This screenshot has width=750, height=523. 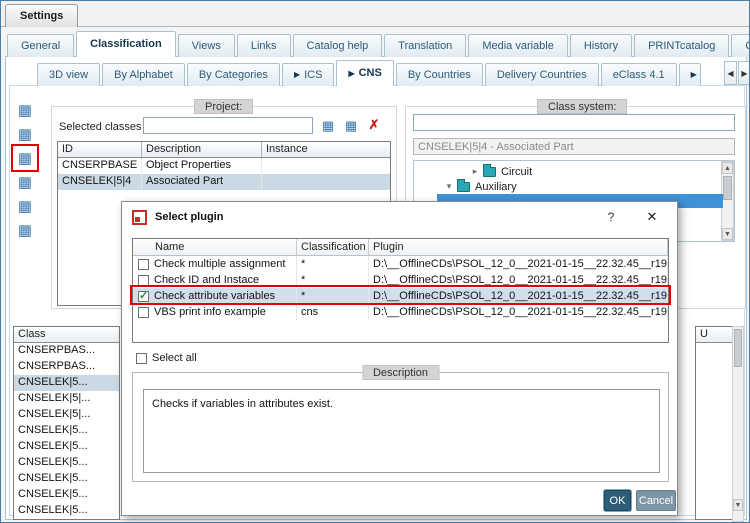 What do you see at coordinates (202, 149) in the screenshot?
I see `col-description: Description` at bounding box center [202, 149].